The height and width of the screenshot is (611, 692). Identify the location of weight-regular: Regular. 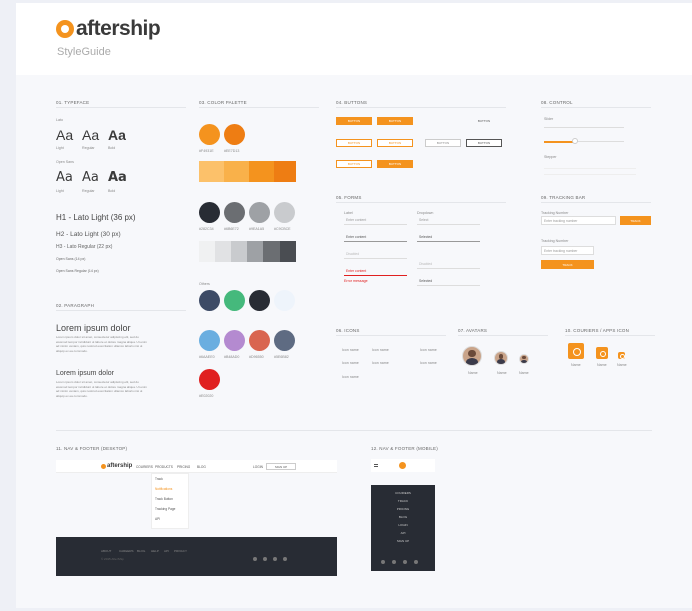
(88, 148).